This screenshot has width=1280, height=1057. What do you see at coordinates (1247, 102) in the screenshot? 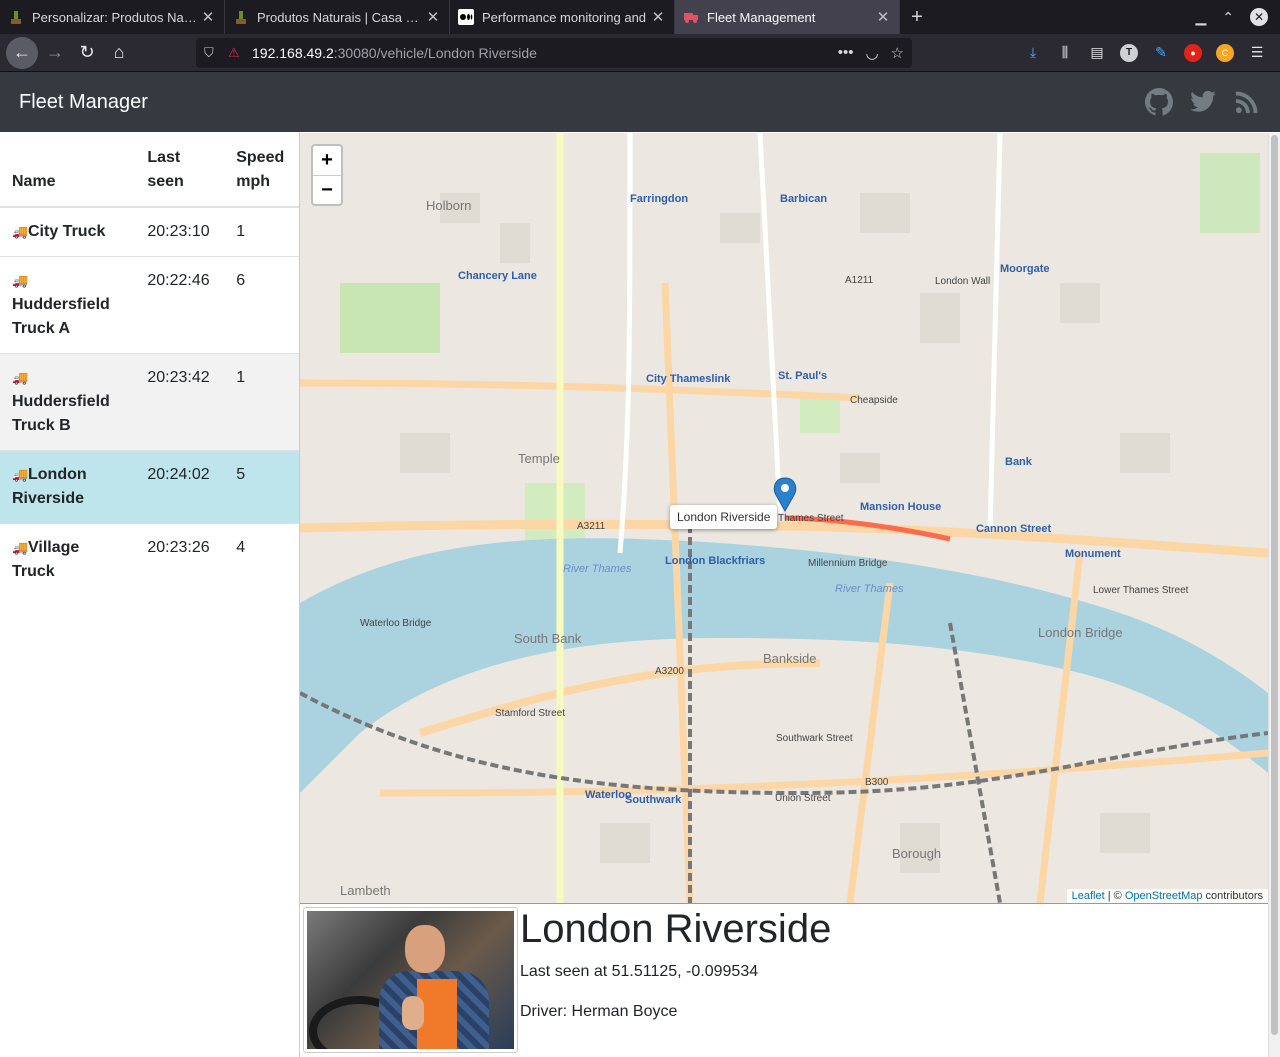
I see `rss-icon` at bounding box center [1247, 102].